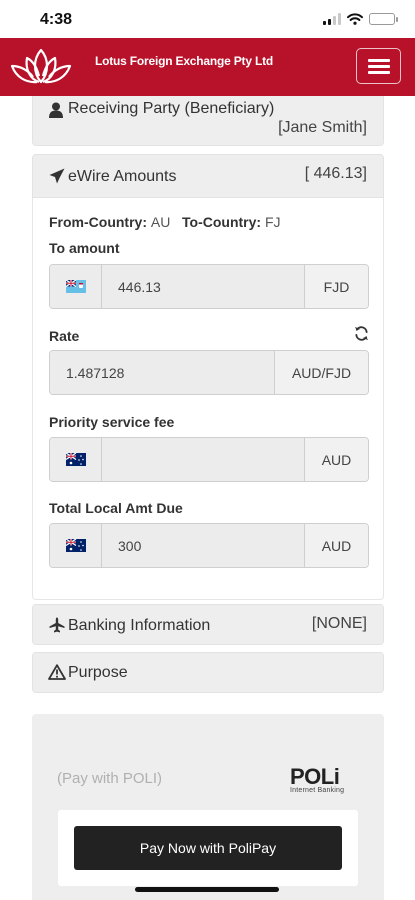  I want to click on from-country-value: AU, so click(160, 222).